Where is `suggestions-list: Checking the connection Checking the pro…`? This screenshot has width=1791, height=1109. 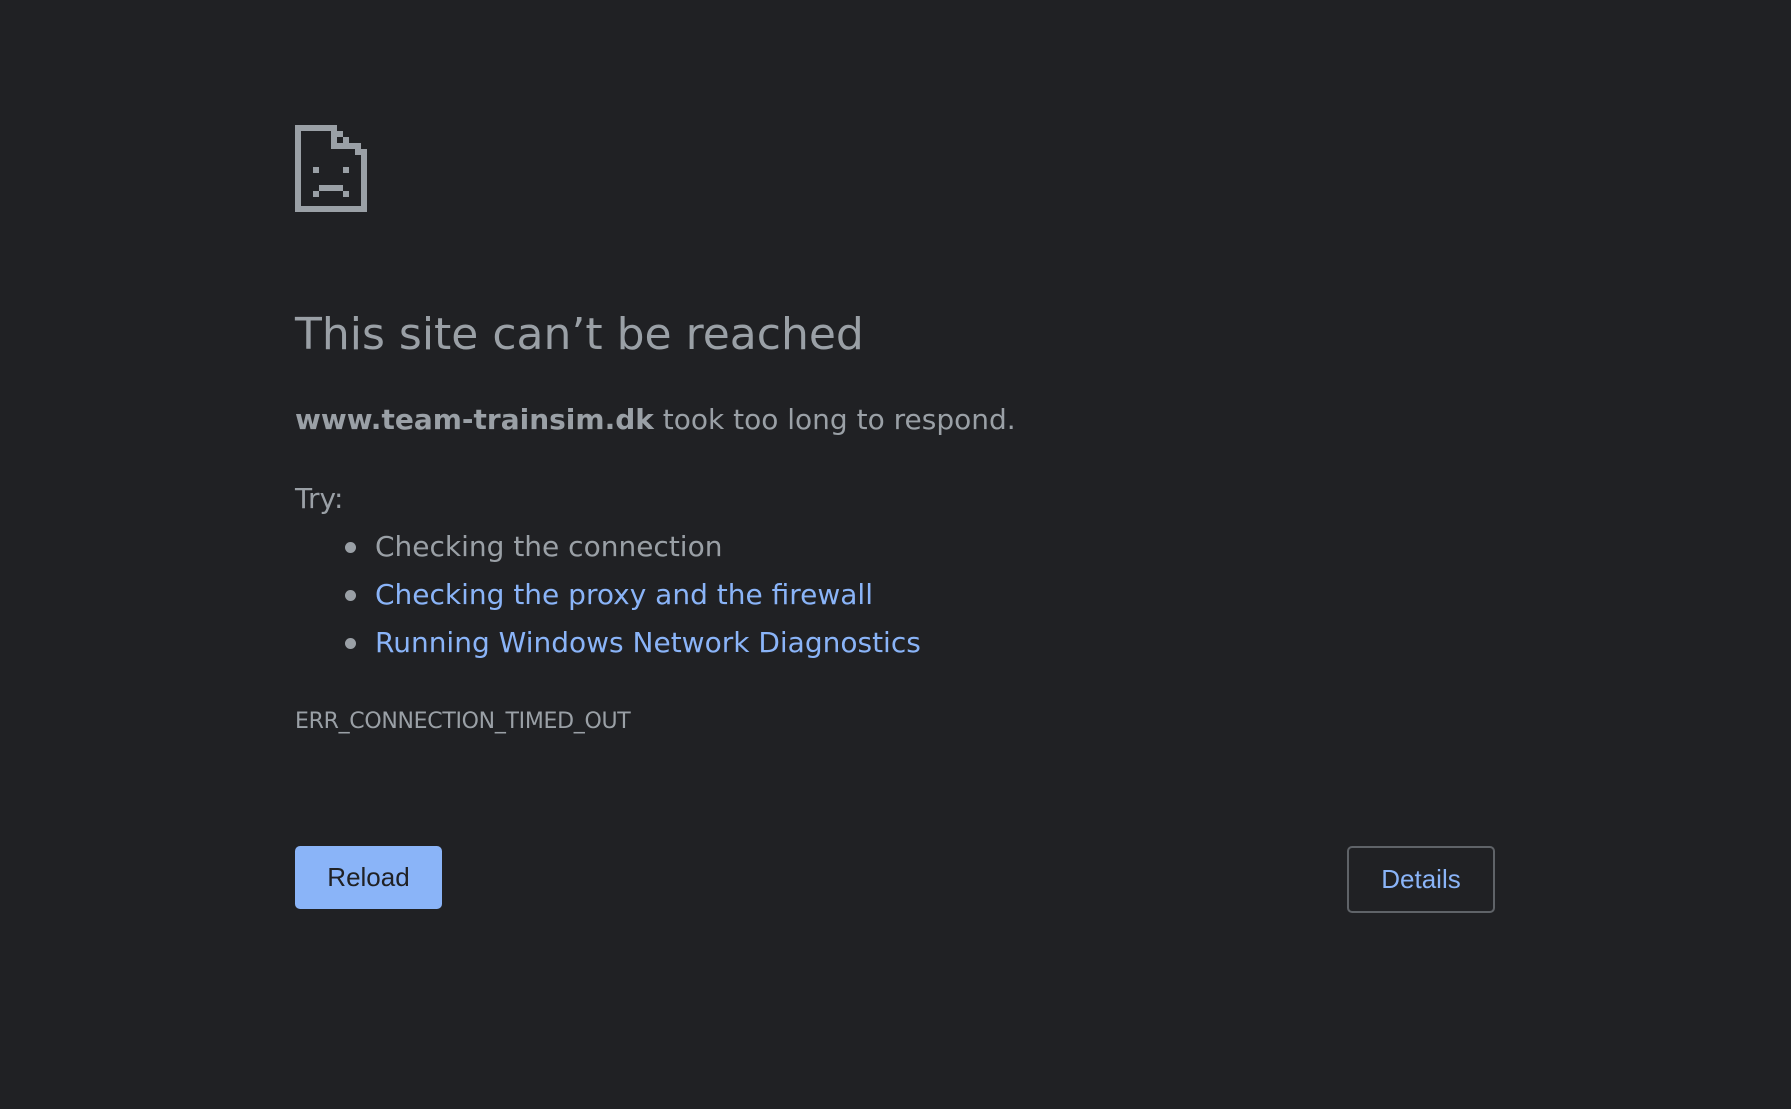
suggestions-list: Checking the connection Checking the pro… is located at coordinates (608, 599).